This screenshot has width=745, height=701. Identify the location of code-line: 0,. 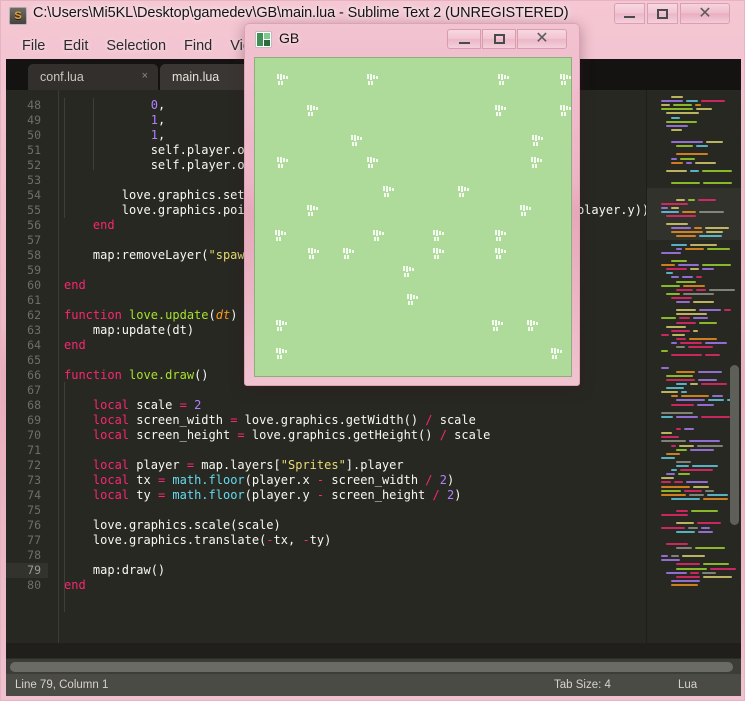
(114, 105).